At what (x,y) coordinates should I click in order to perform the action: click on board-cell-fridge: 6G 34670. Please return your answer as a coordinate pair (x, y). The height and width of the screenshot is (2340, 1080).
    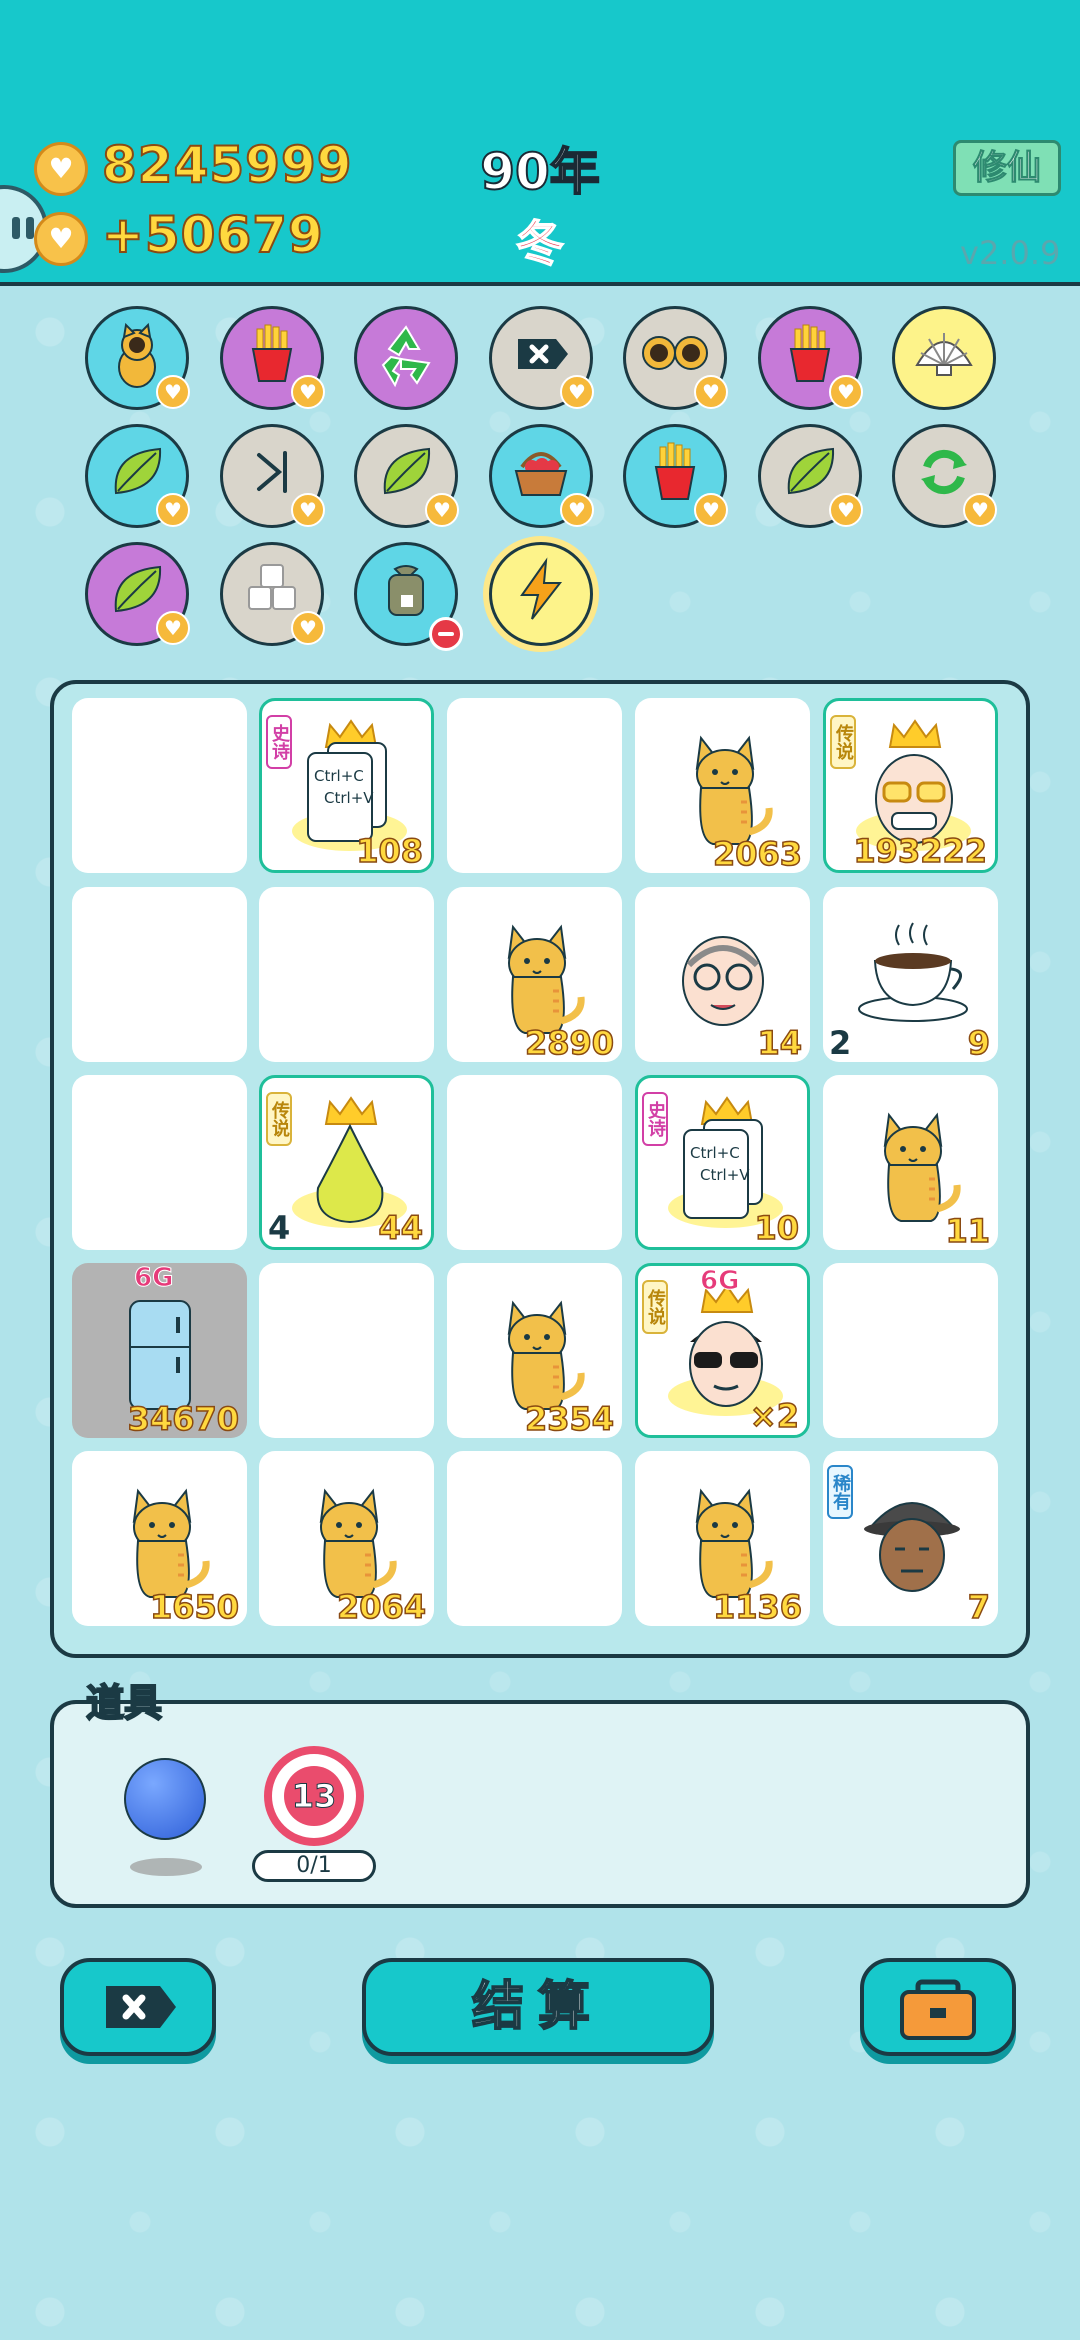
    Looking at the image, I should click on (159, 1351).